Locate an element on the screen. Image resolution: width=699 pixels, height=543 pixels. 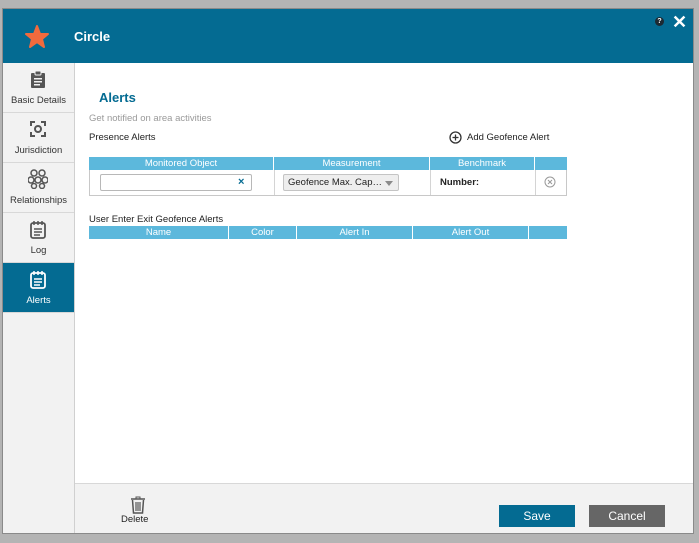
remove-row-icon is located at coordinates (550, 182).